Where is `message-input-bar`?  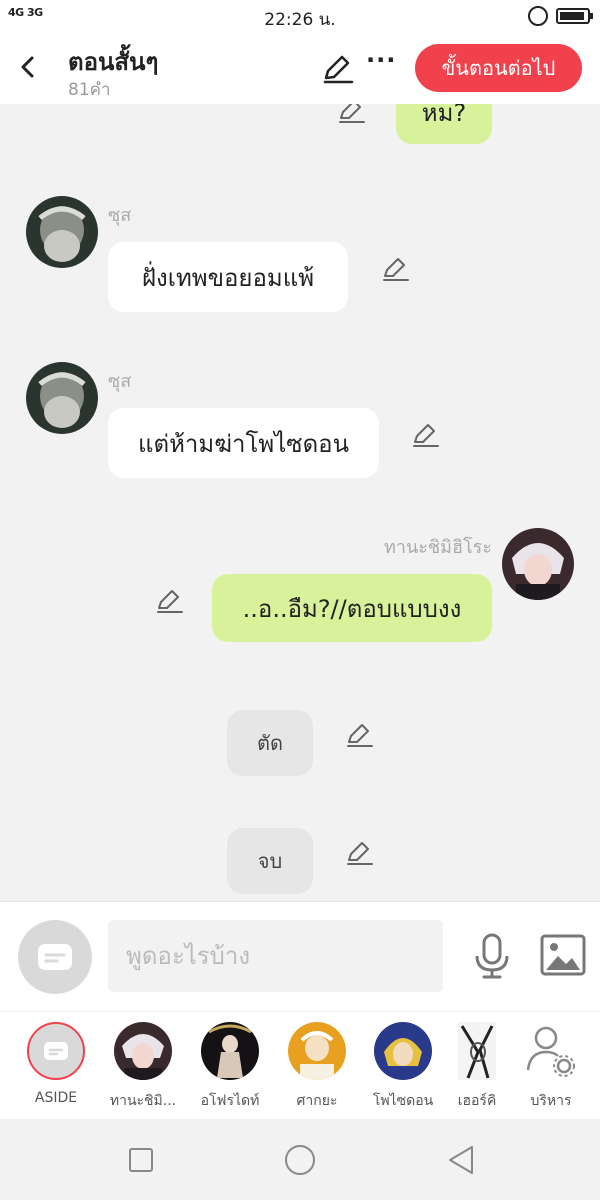
message-input-bar is located at coordinates (300, 956).